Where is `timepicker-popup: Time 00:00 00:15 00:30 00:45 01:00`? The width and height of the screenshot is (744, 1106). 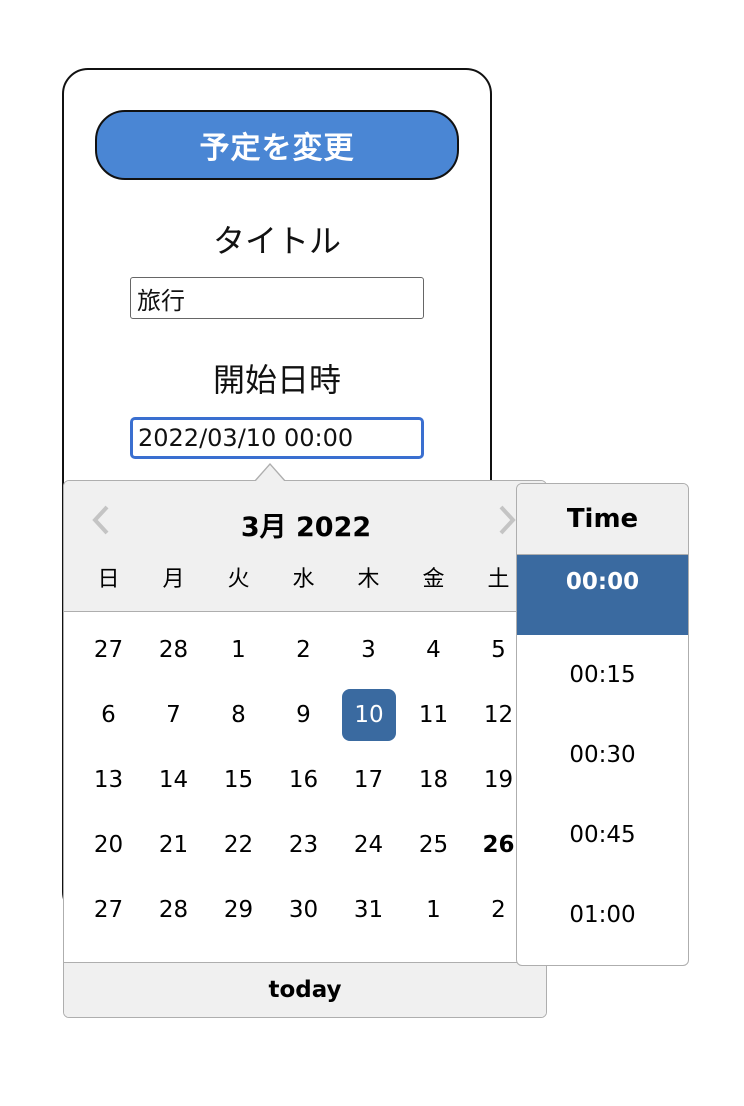
timepicker-popup: Time 00:00 00:15 00:30 00:45 01:00 is located at coordinates (602, 724).